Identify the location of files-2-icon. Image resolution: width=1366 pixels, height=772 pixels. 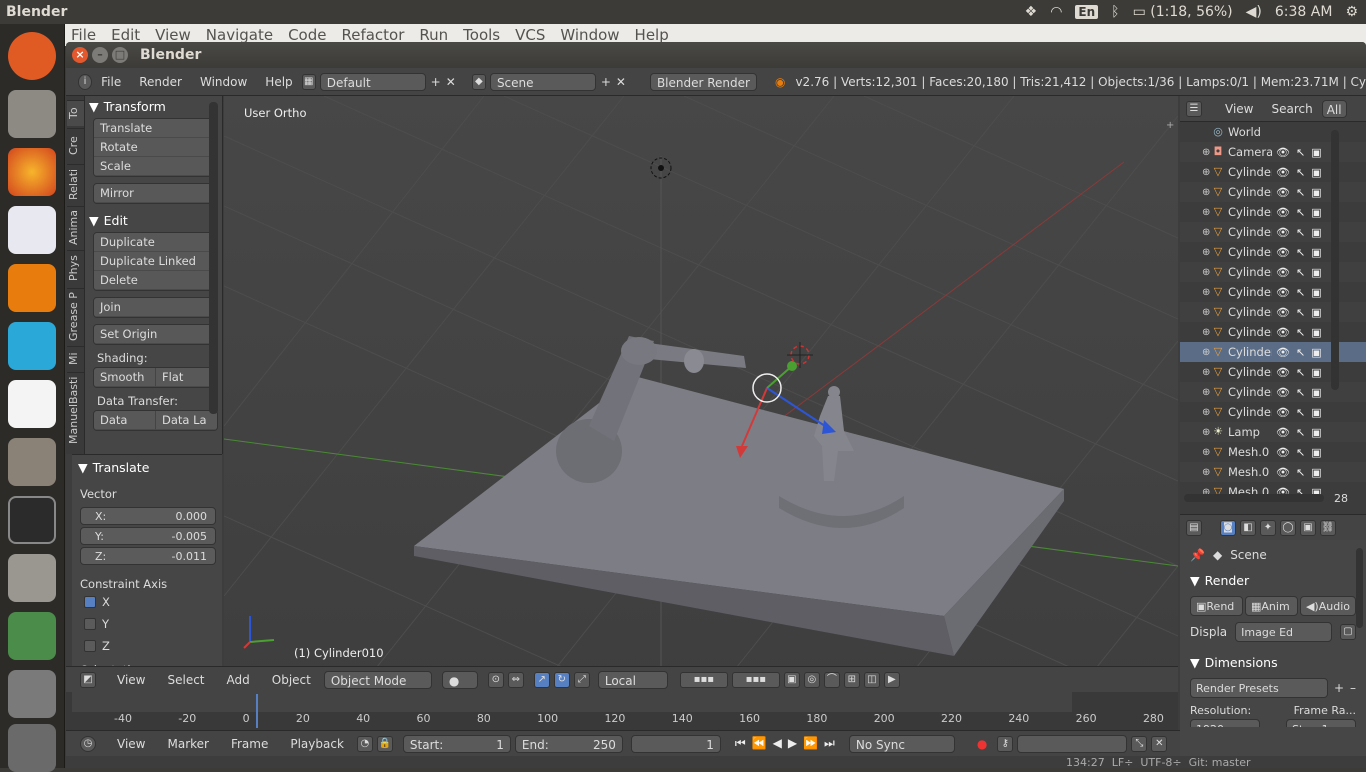
(32, 578).